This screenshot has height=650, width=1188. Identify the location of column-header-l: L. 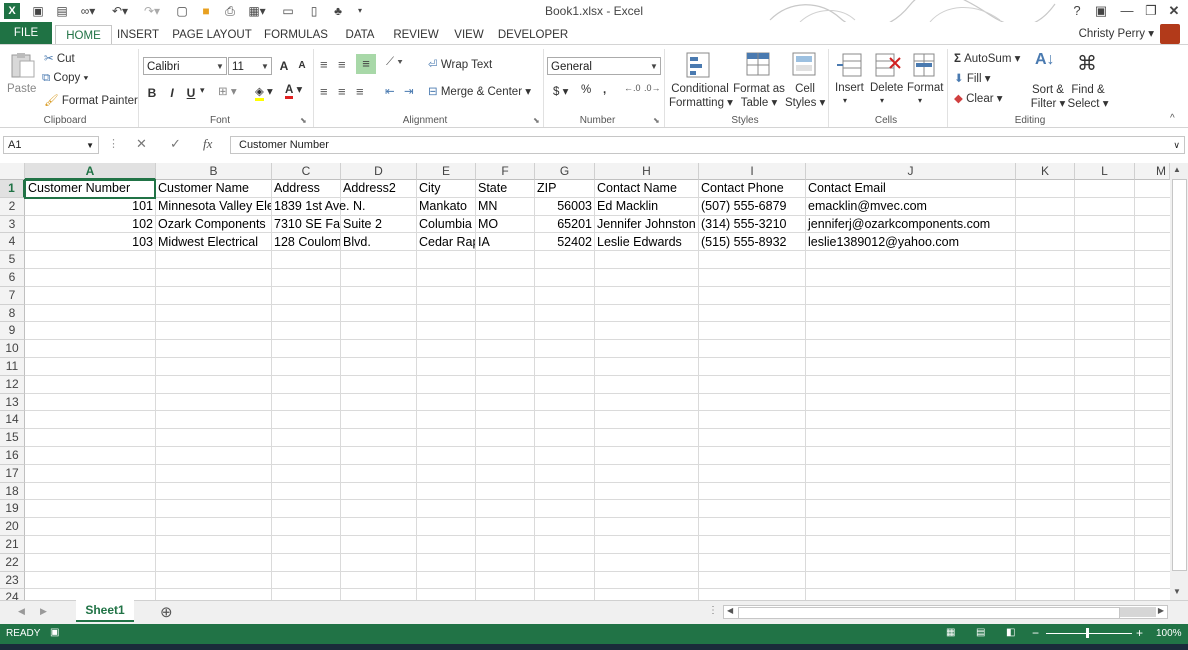
(1105, 171).